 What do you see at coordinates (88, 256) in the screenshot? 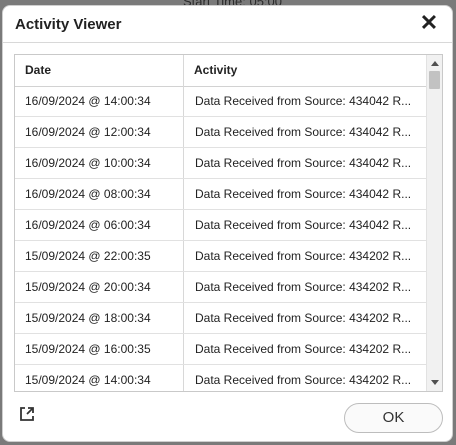
I see `row-date: 15/09/2024 @ 22:00:35` at bounding box center [88, 256].